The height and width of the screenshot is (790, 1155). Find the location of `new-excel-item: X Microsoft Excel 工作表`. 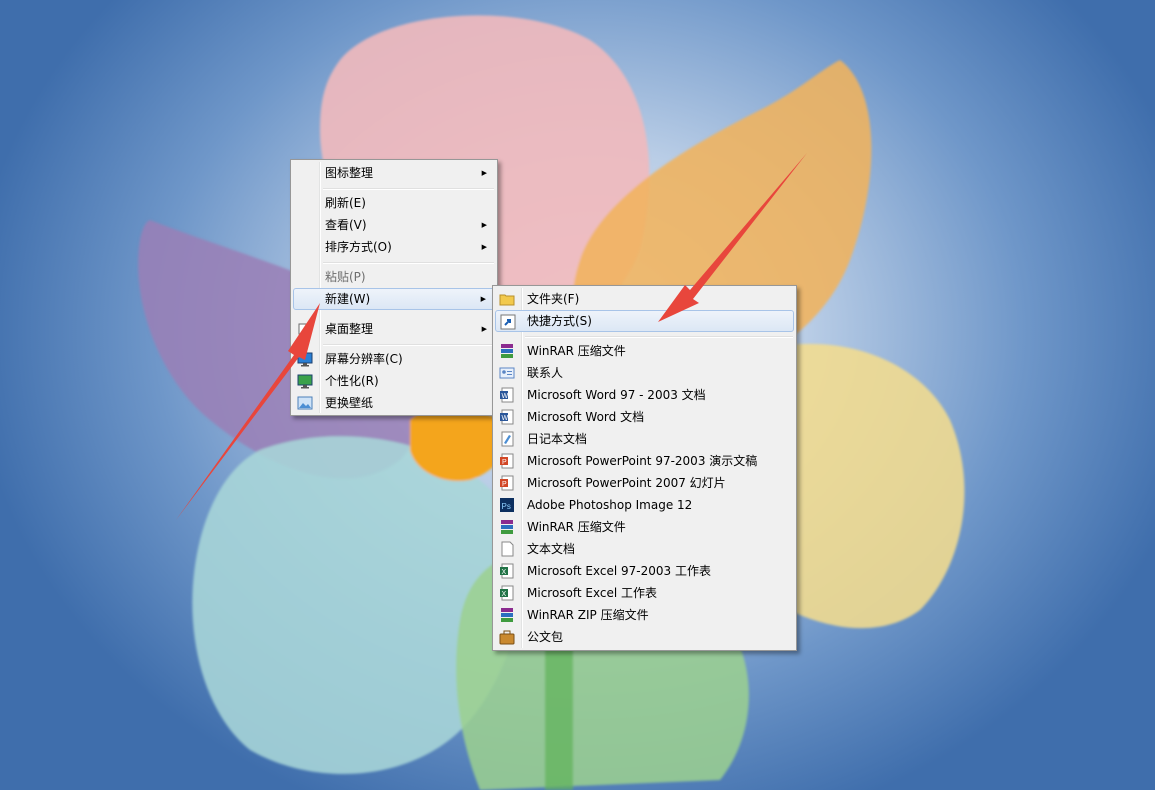

new-excel-item: X Microsoft Excel 工作表 is located at coordinates (644, 593).